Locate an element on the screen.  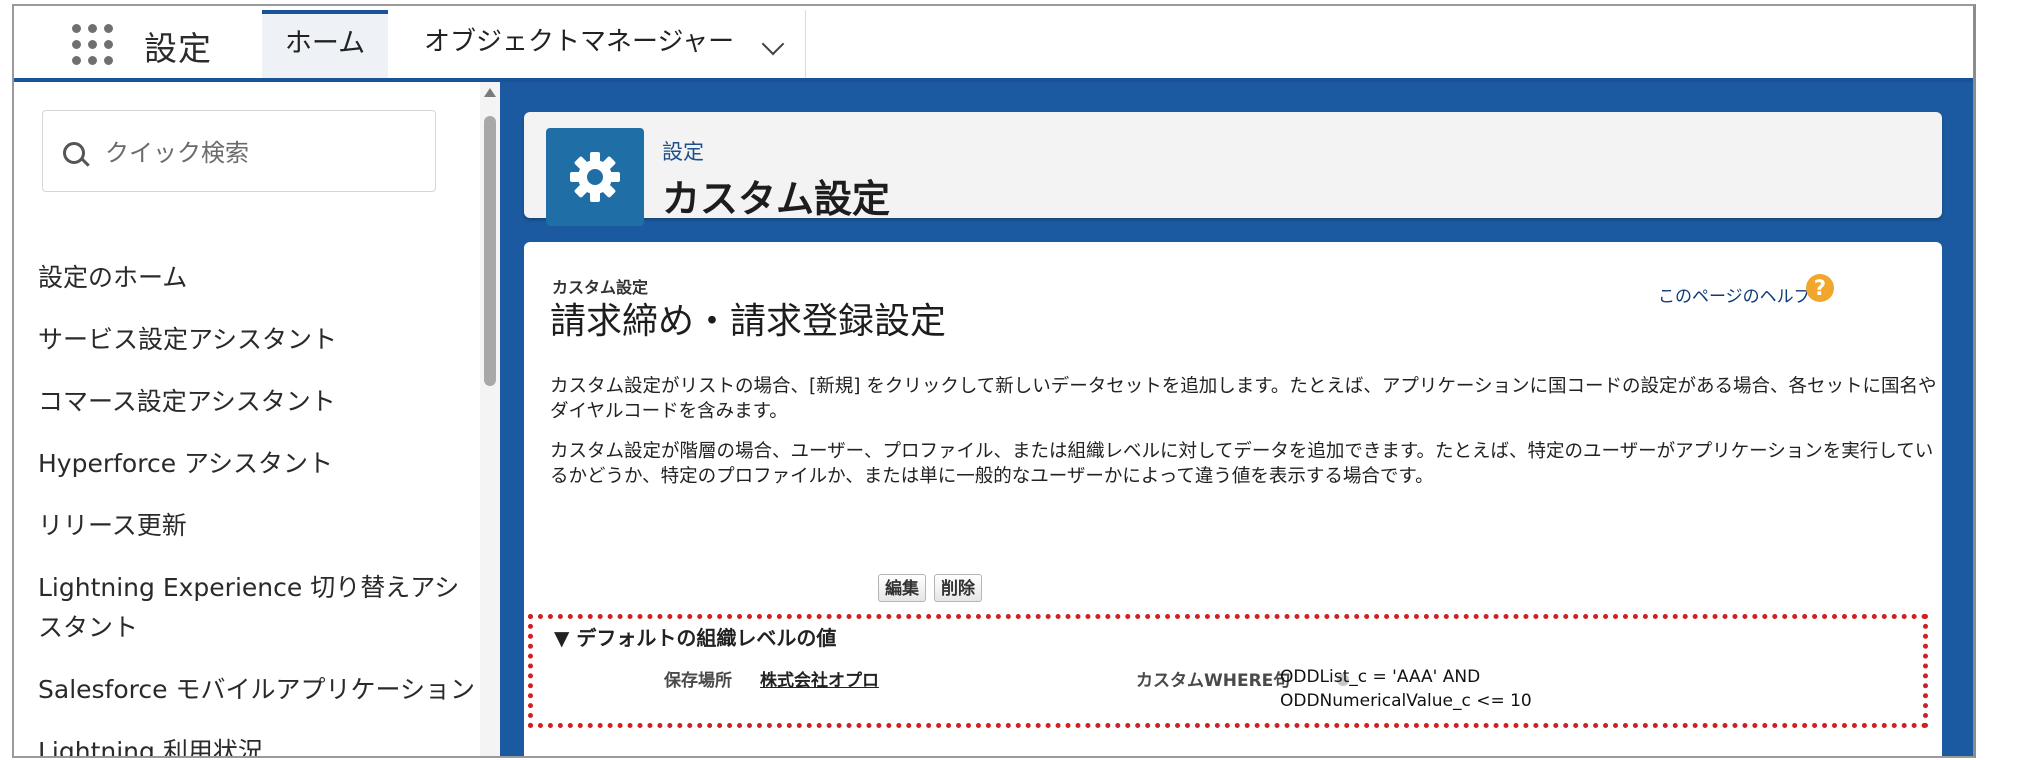
search-icon is located at coordinates (74, 153).